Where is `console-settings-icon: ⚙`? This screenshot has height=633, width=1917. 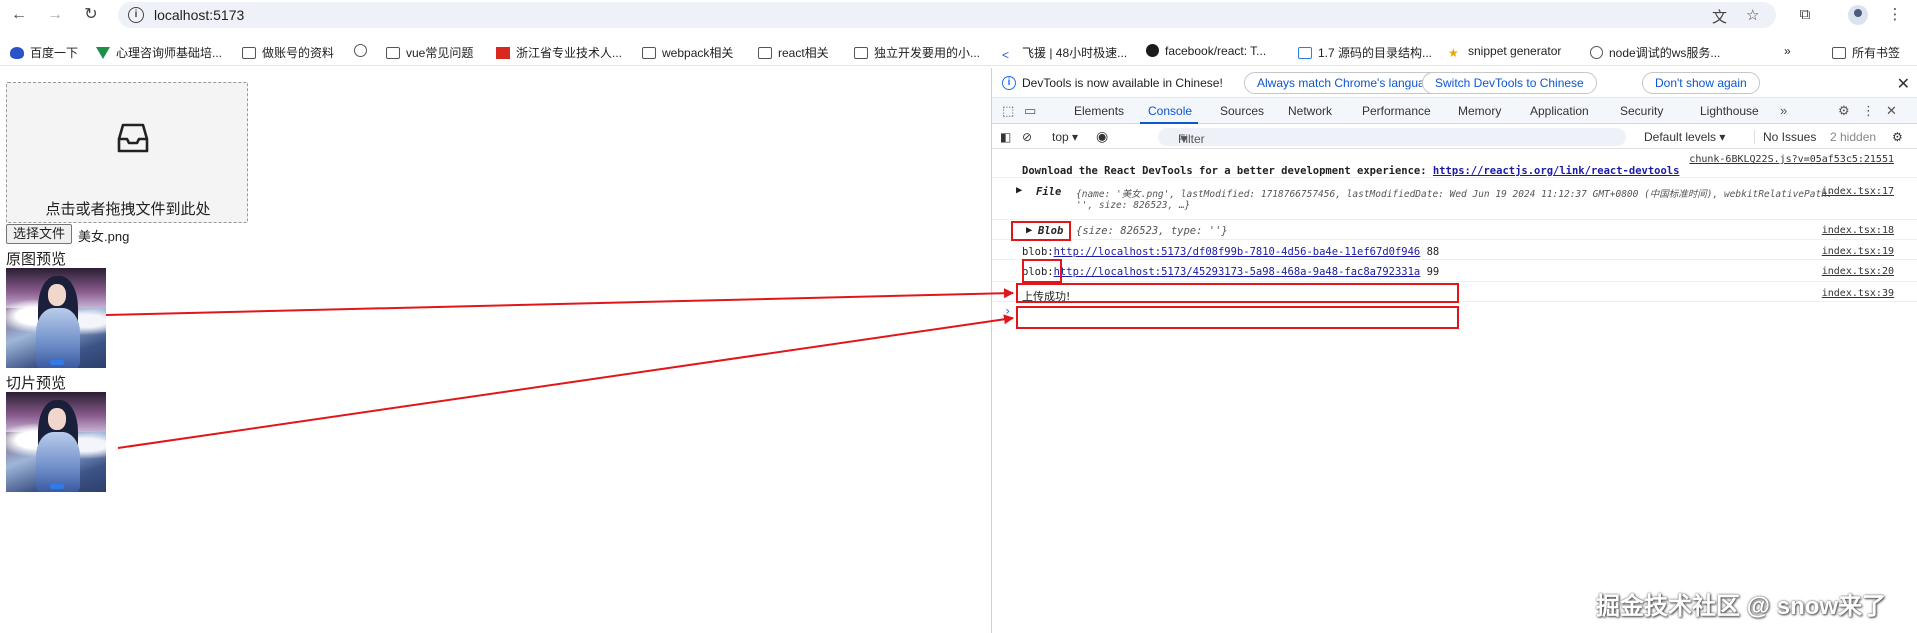
console-settings-icon: ⚙ is located at coordinates (1897, 137).